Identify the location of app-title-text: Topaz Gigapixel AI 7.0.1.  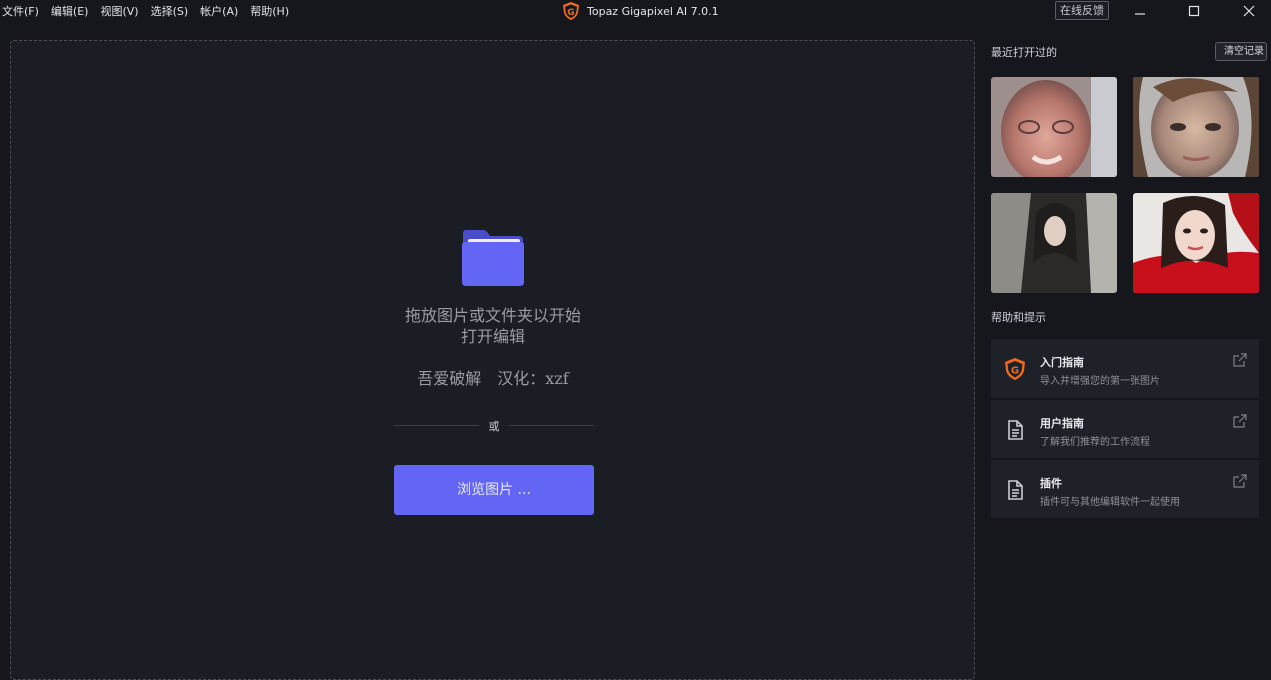
(653, 11).